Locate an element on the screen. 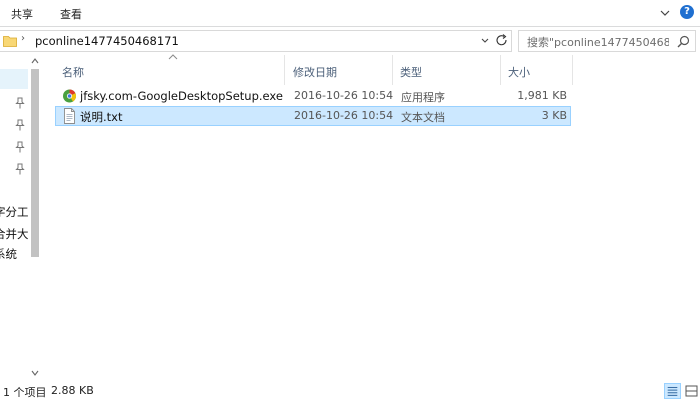 This screenshot has height=401, width=700. file-size: 3 KB is located at coordinates (554, 115).